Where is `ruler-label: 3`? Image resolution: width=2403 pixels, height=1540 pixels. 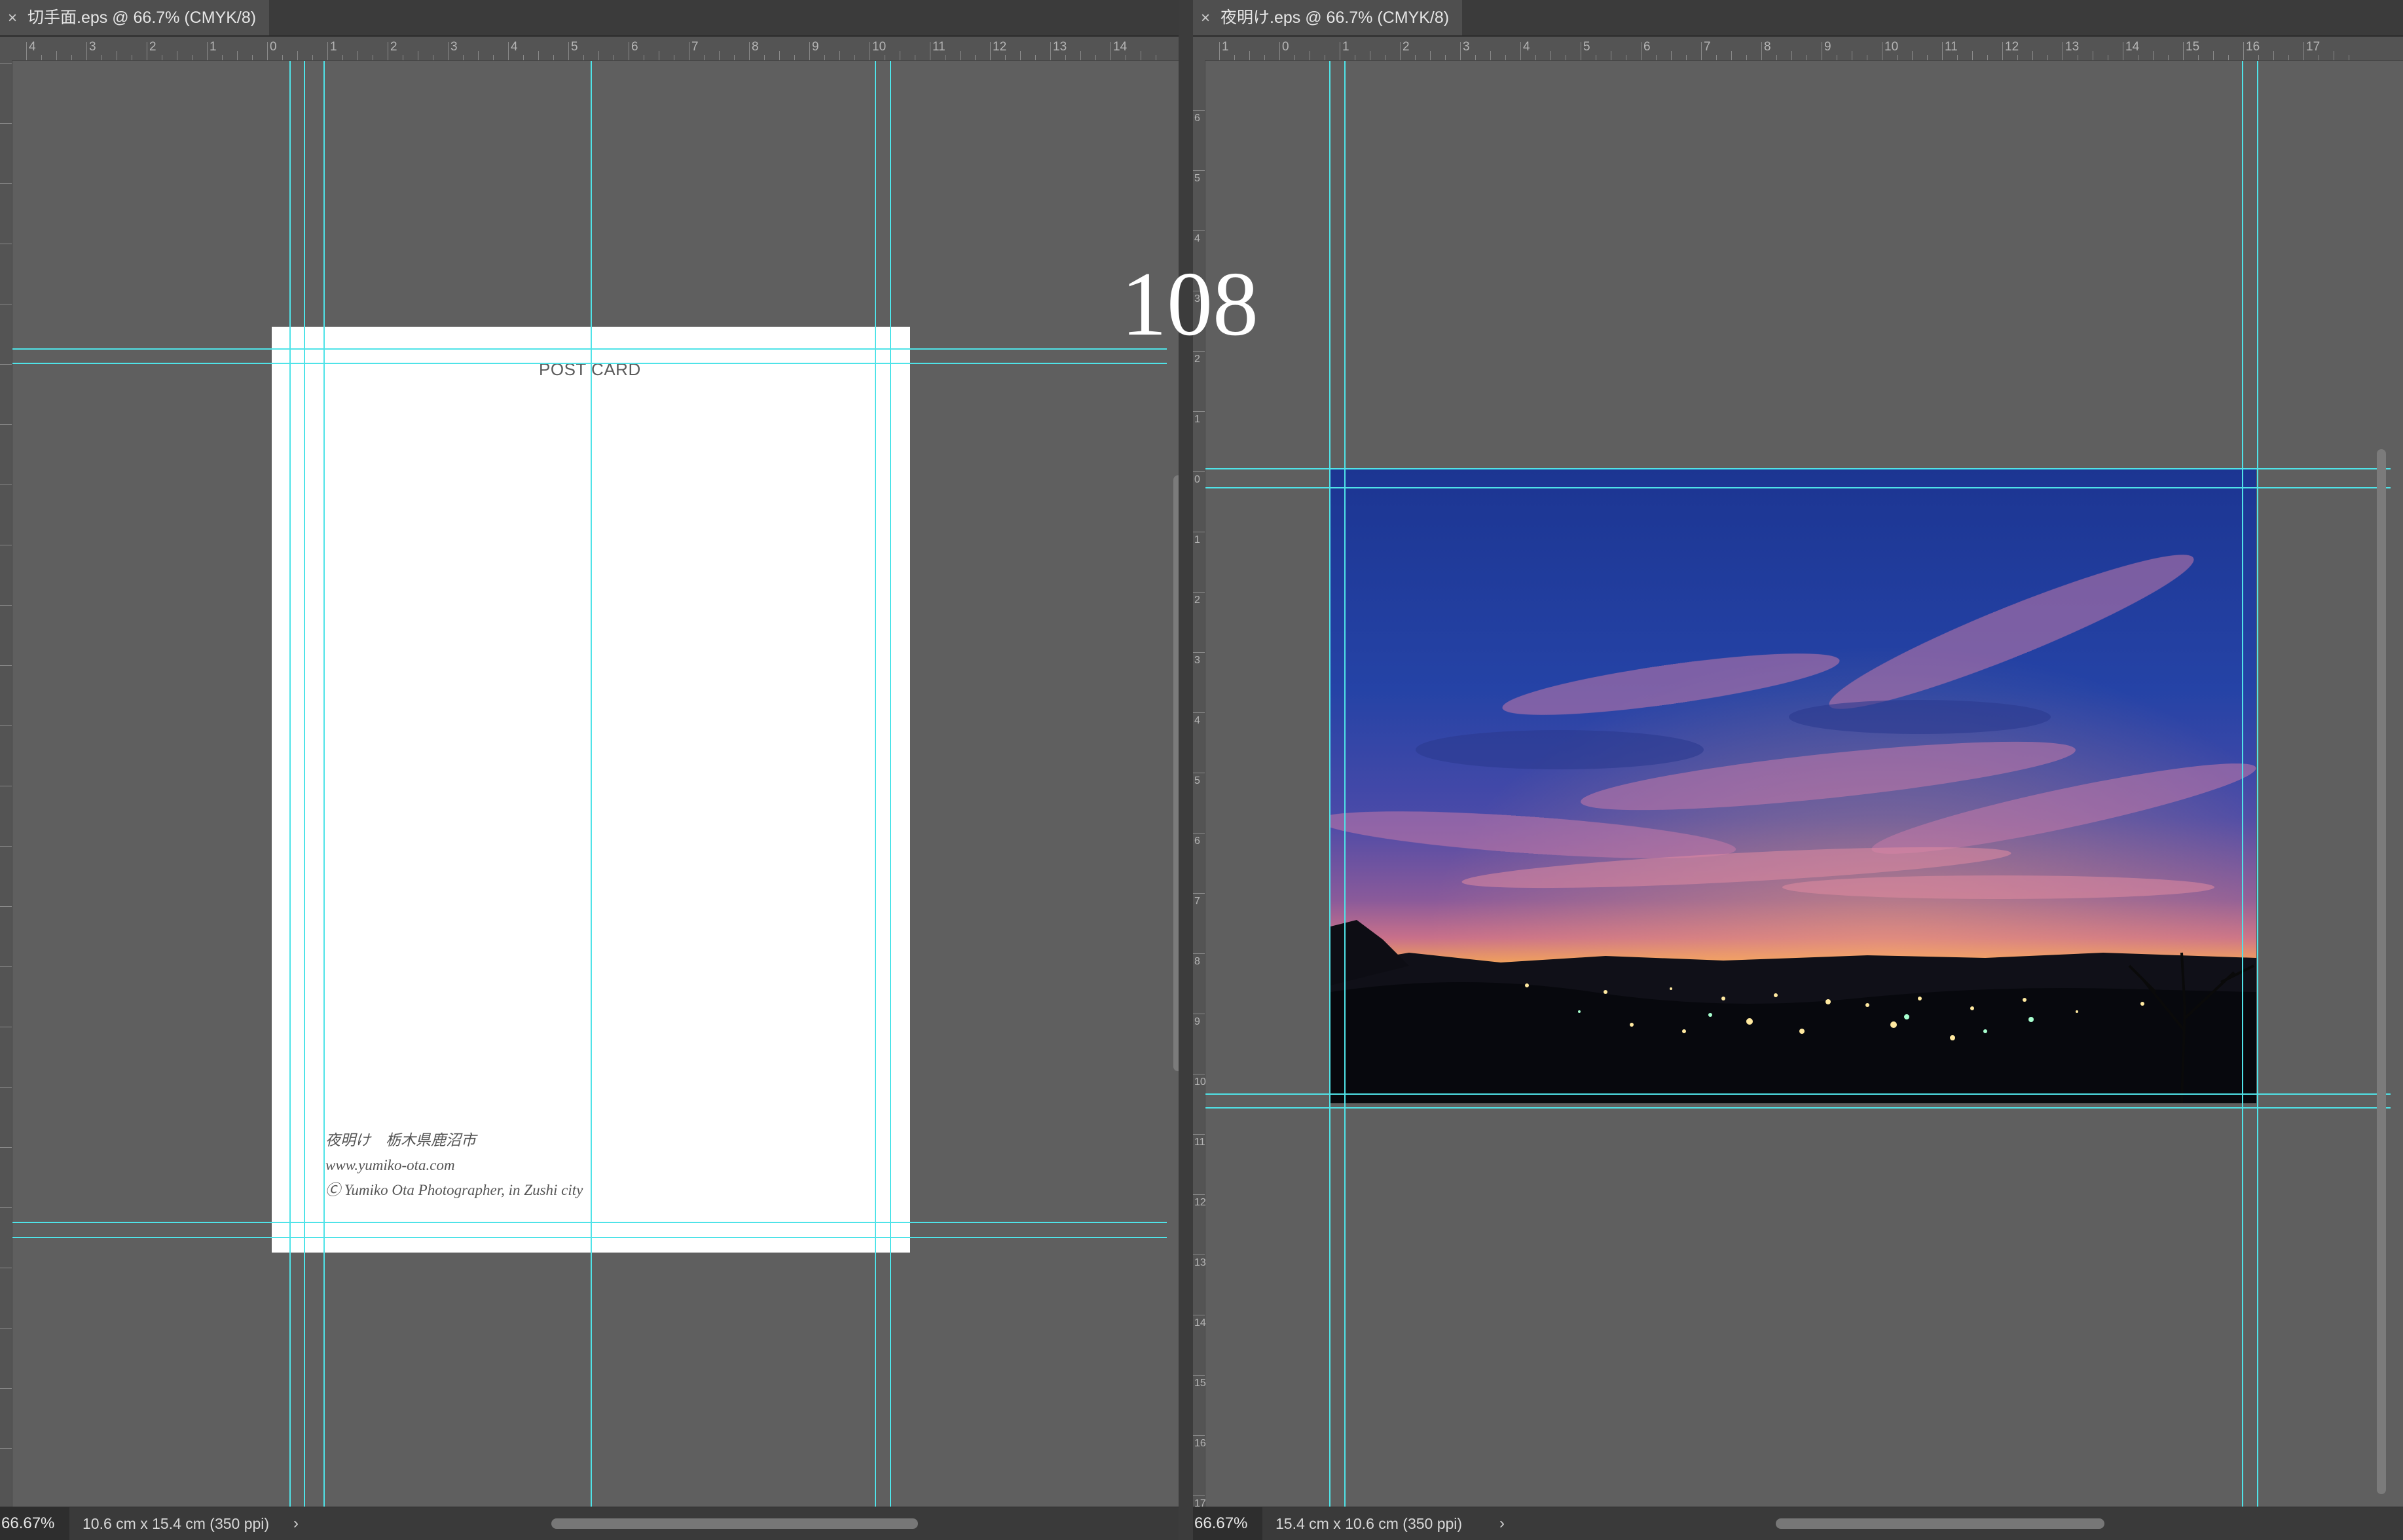 ruler-label: 3 is located at coordinates (1466, 47).